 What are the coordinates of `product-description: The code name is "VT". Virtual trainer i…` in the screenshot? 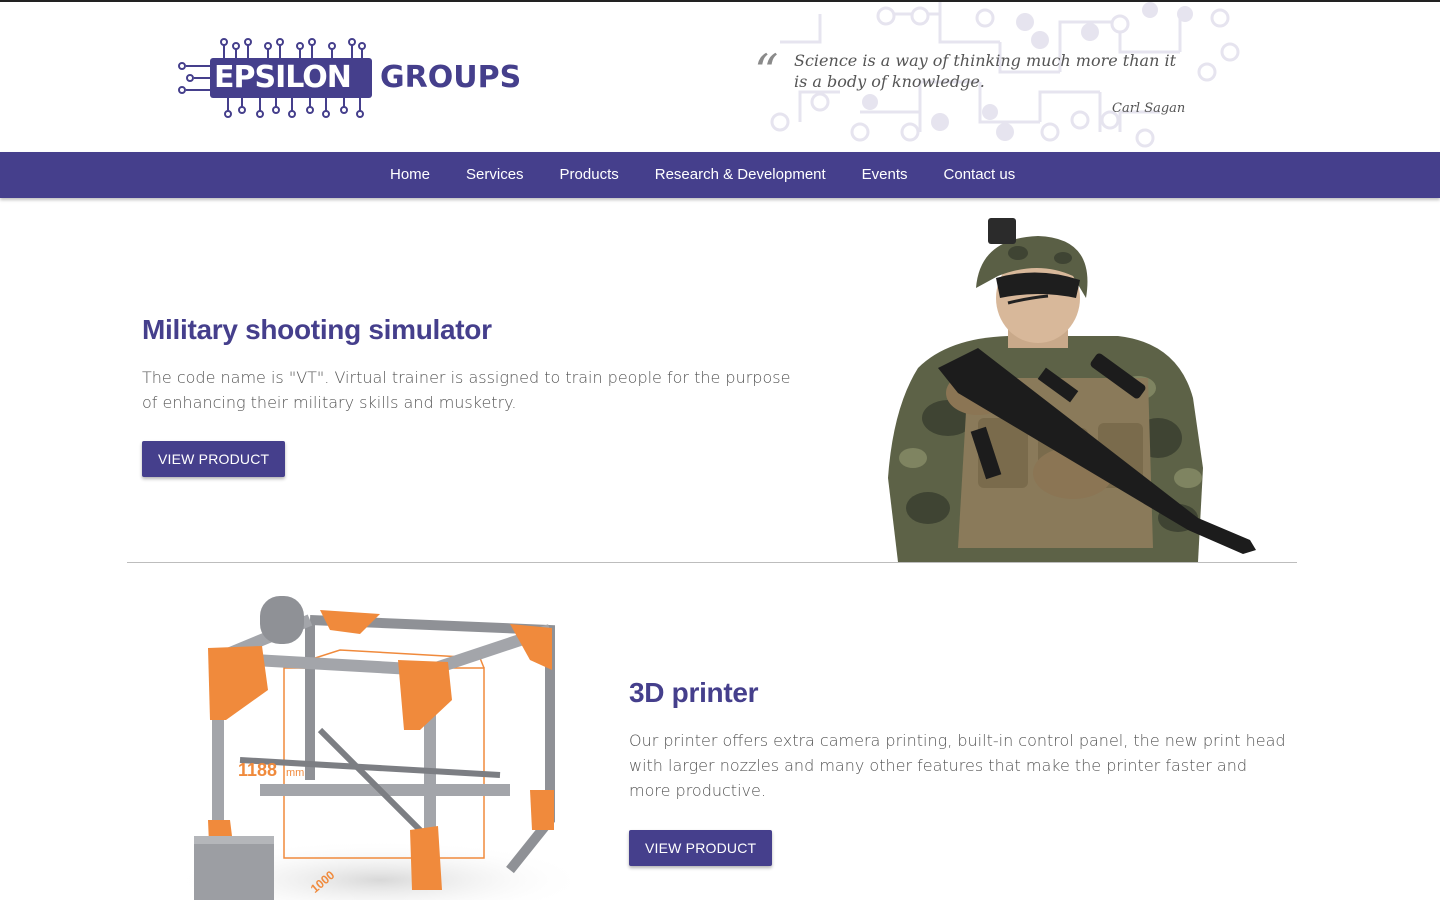 It's located at (466, 390).